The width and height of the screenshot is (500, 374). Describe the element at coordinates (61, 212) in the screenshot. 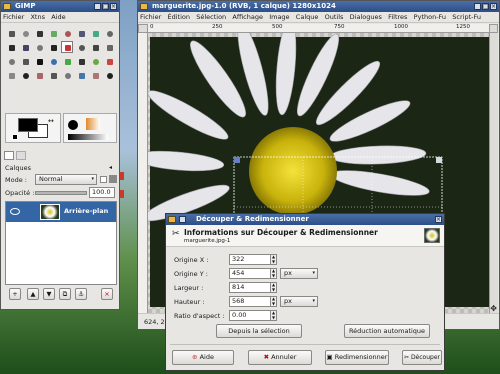

I see `layer-row: Arrière-plan` at that location.